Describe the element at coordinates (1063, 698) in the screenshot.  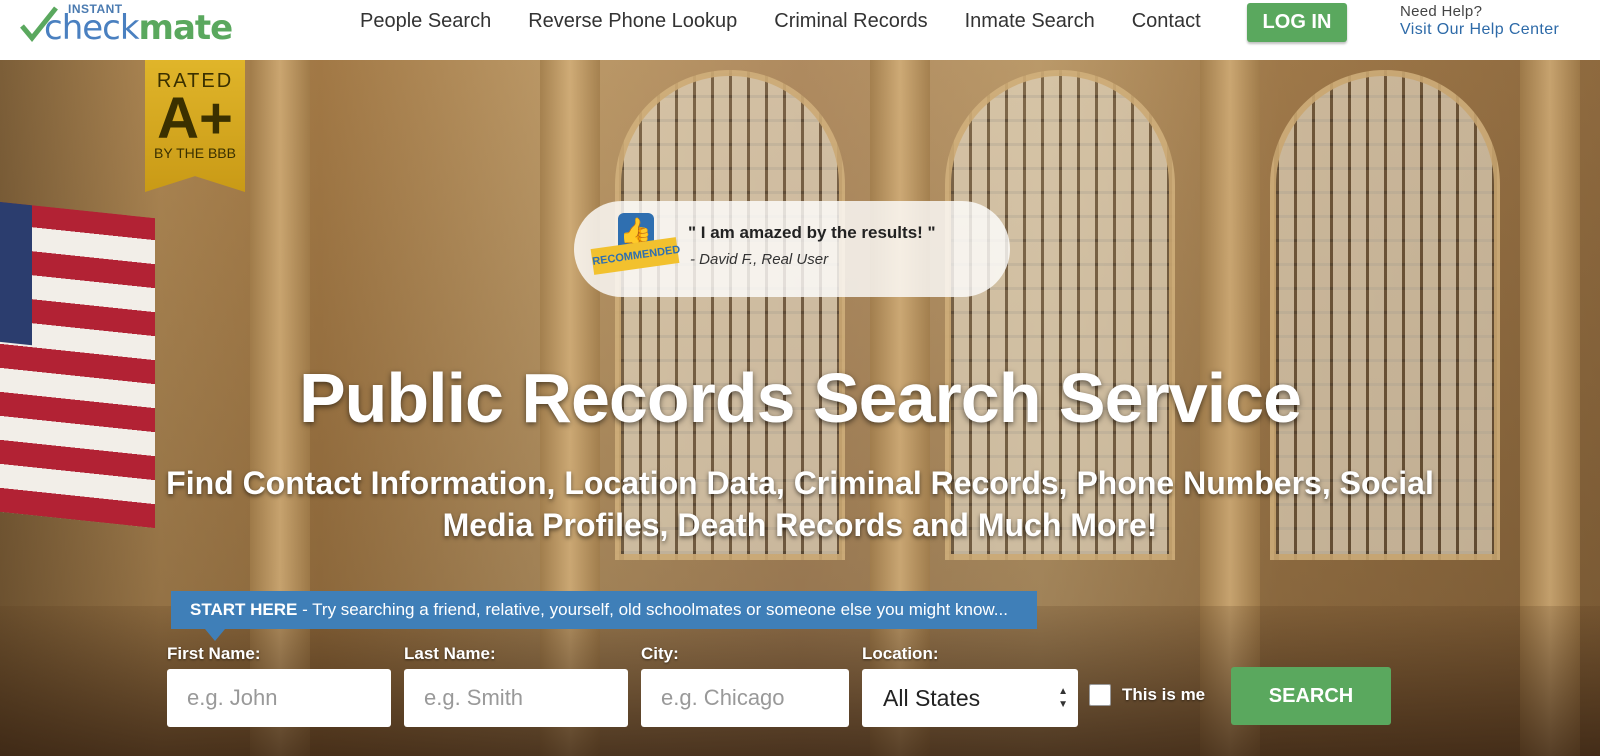
I see `select-arrows-icon: ▲ ▼` at that location.